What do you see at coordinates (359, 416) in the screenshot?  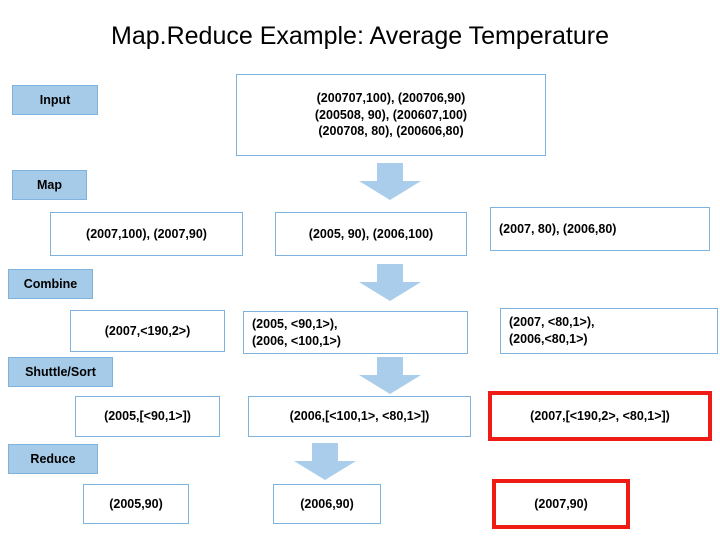 I see `shuffle-box-2: (2006,[<100,1>, <80,1>])` at bounding box center [359, 416].